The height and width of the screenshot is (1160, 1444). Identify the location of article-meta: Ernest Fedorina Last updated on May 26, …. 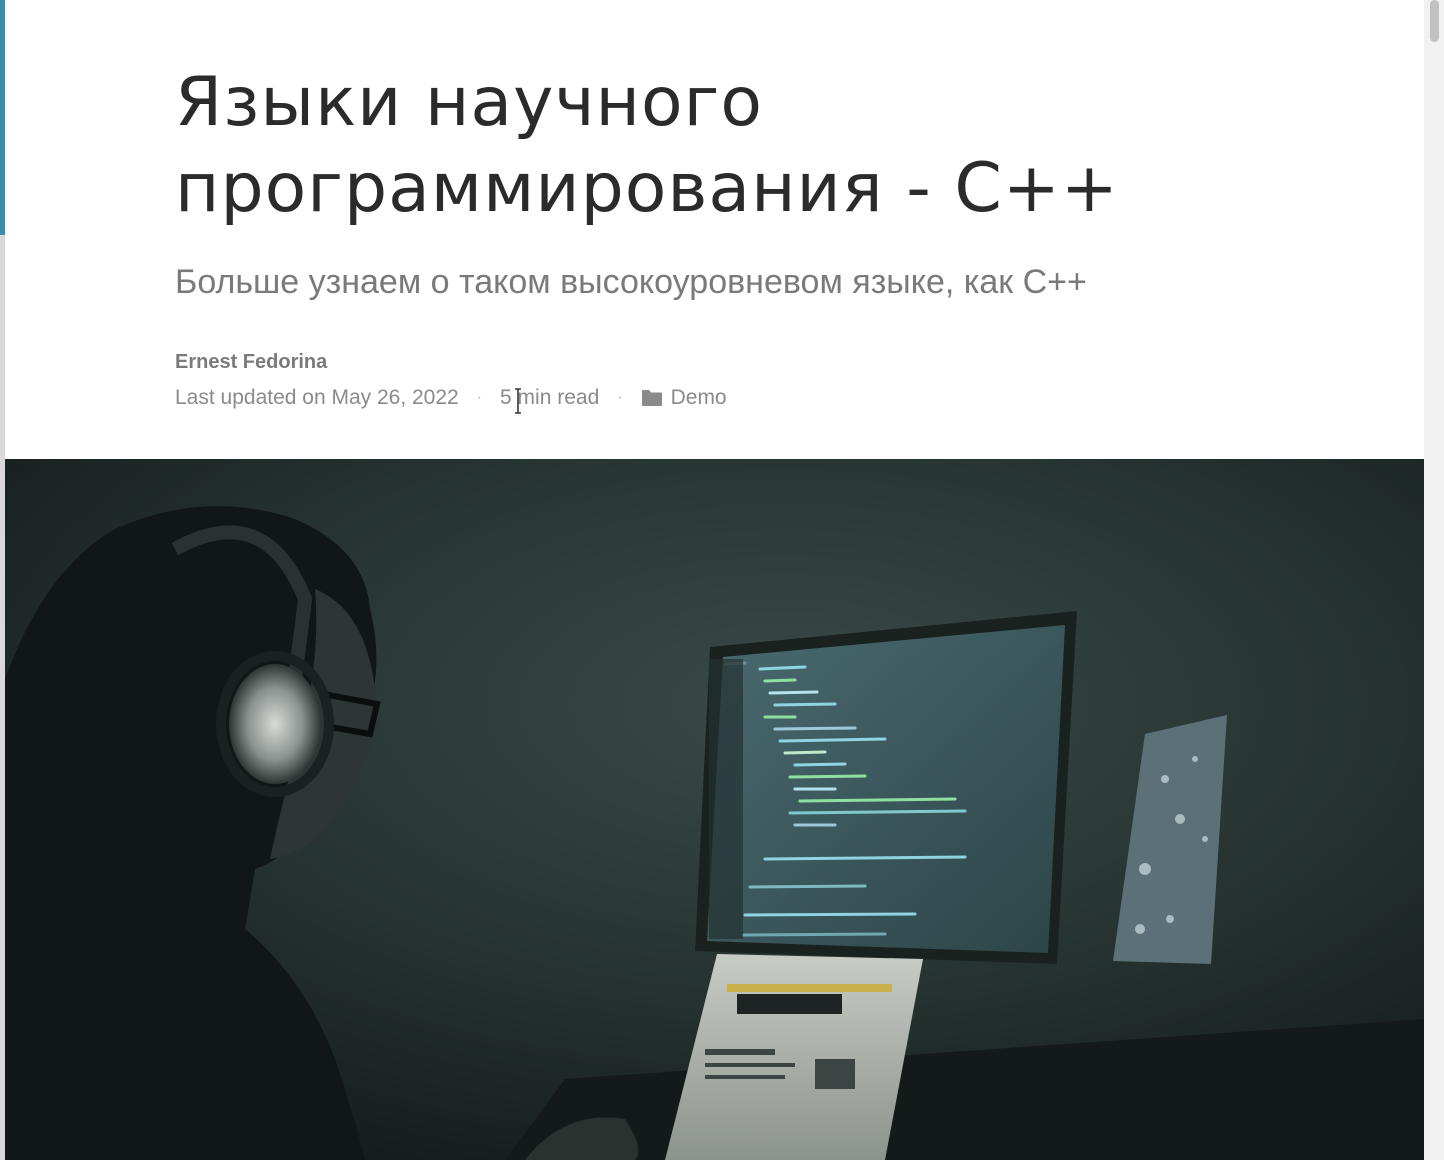
(725, 380).